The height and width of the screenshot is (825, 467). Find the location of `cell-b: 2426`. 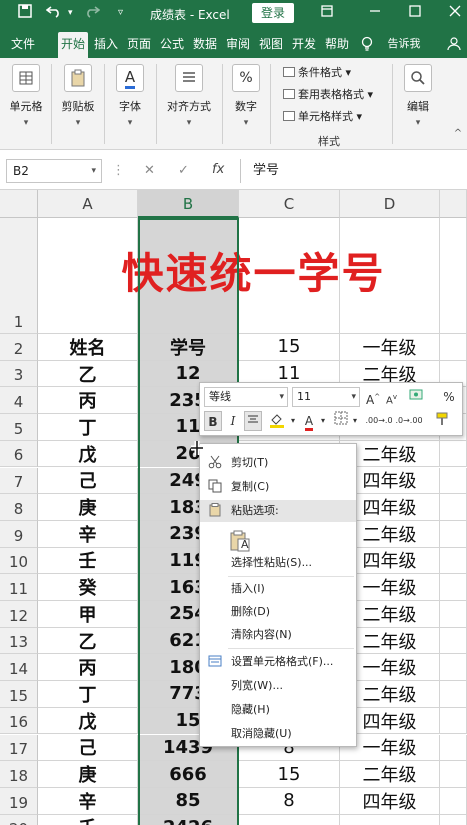

cell-b: 2426 is located at coordinates (188, 819).